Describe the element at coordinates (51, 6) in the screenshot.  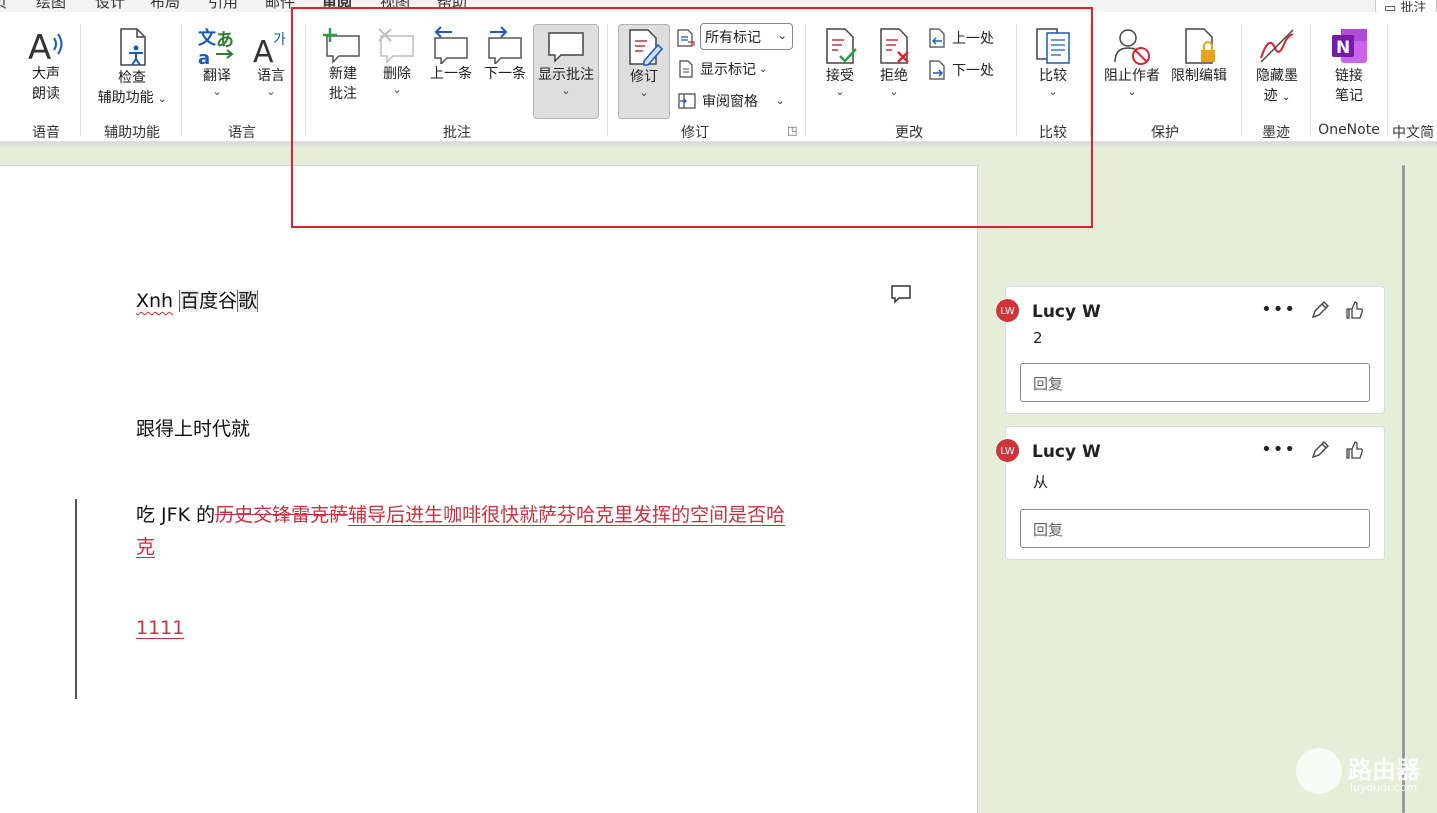
I see `tab-draw: 绘图` at that location.